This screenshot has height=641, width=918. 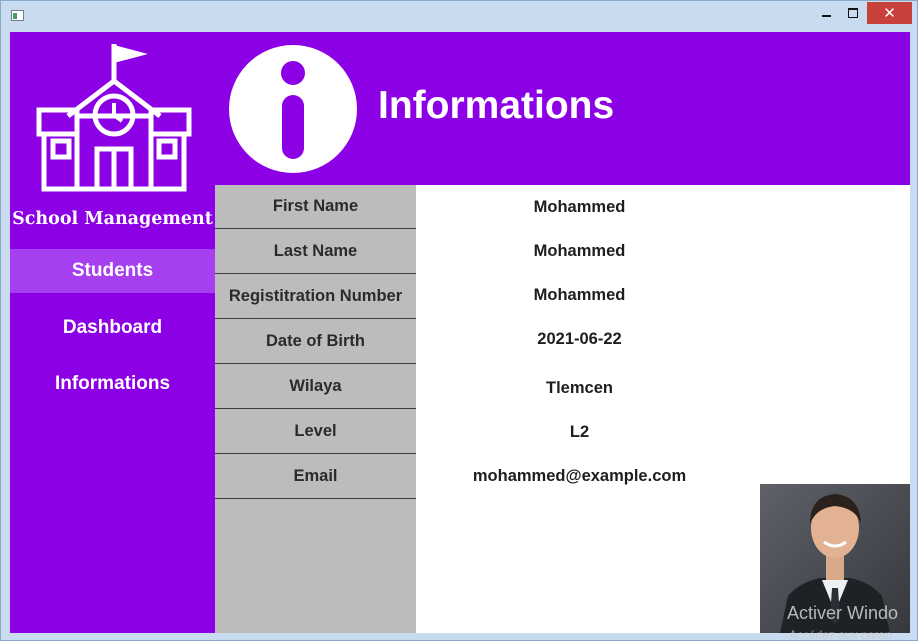 I want to click on label-registration-number: Registitration Number, so click(x=315, y=297).